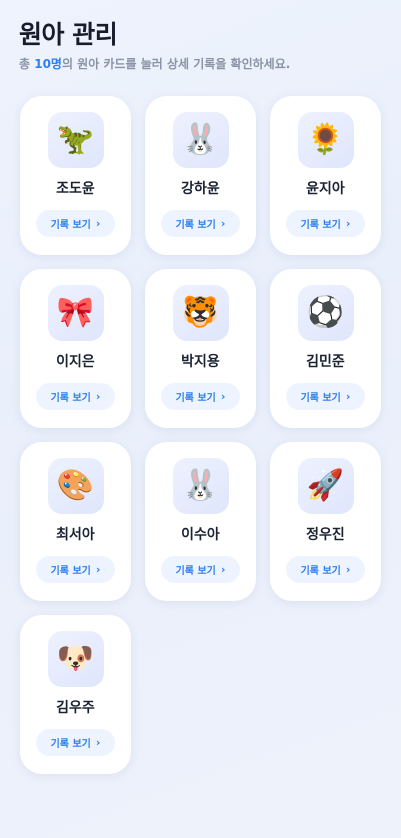  Describe the element at coordinates (200, 362) in the screenshot. I see `child-name: 박지용` at that location.